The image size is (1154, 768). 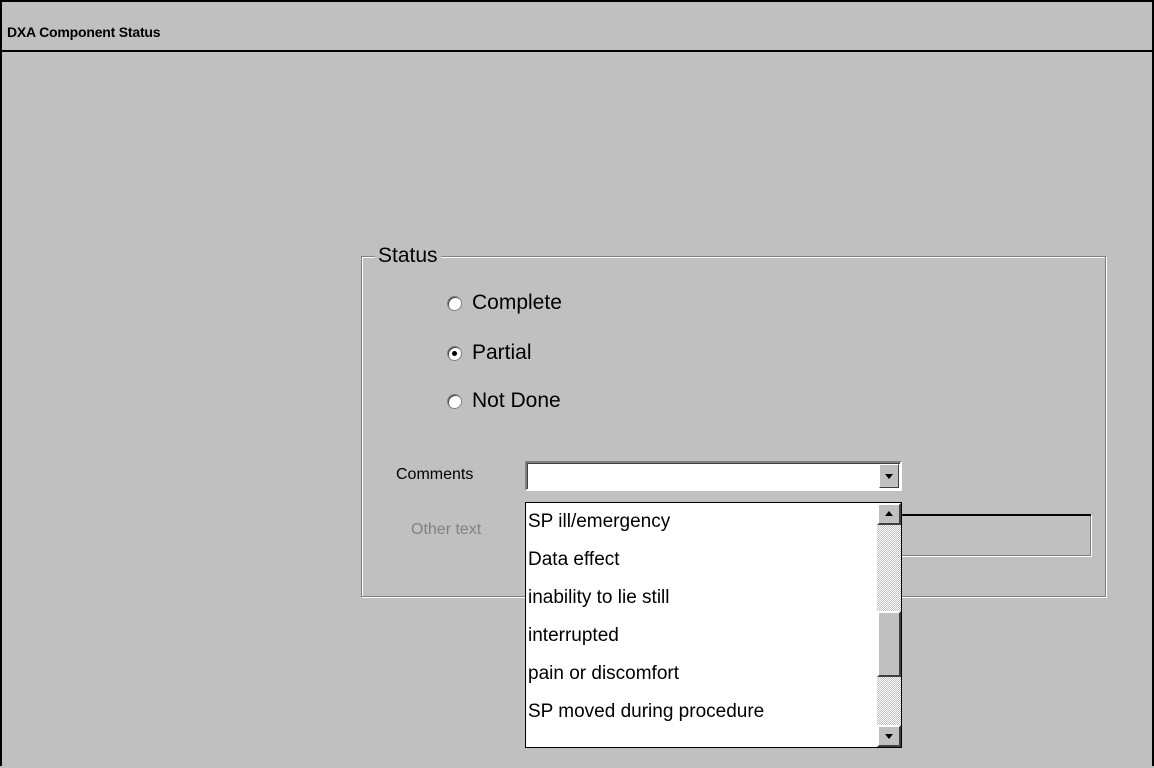 What do you see at coordinates (435, 474) in the screenshot?
I see `comments-label: Comments` at bounding box center [435, 474].